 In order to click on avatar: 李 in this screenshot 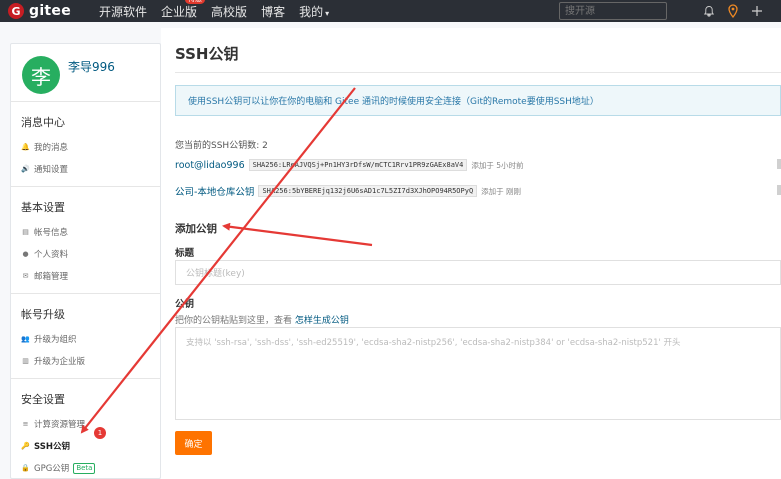, I will do `click(41, 75)`.